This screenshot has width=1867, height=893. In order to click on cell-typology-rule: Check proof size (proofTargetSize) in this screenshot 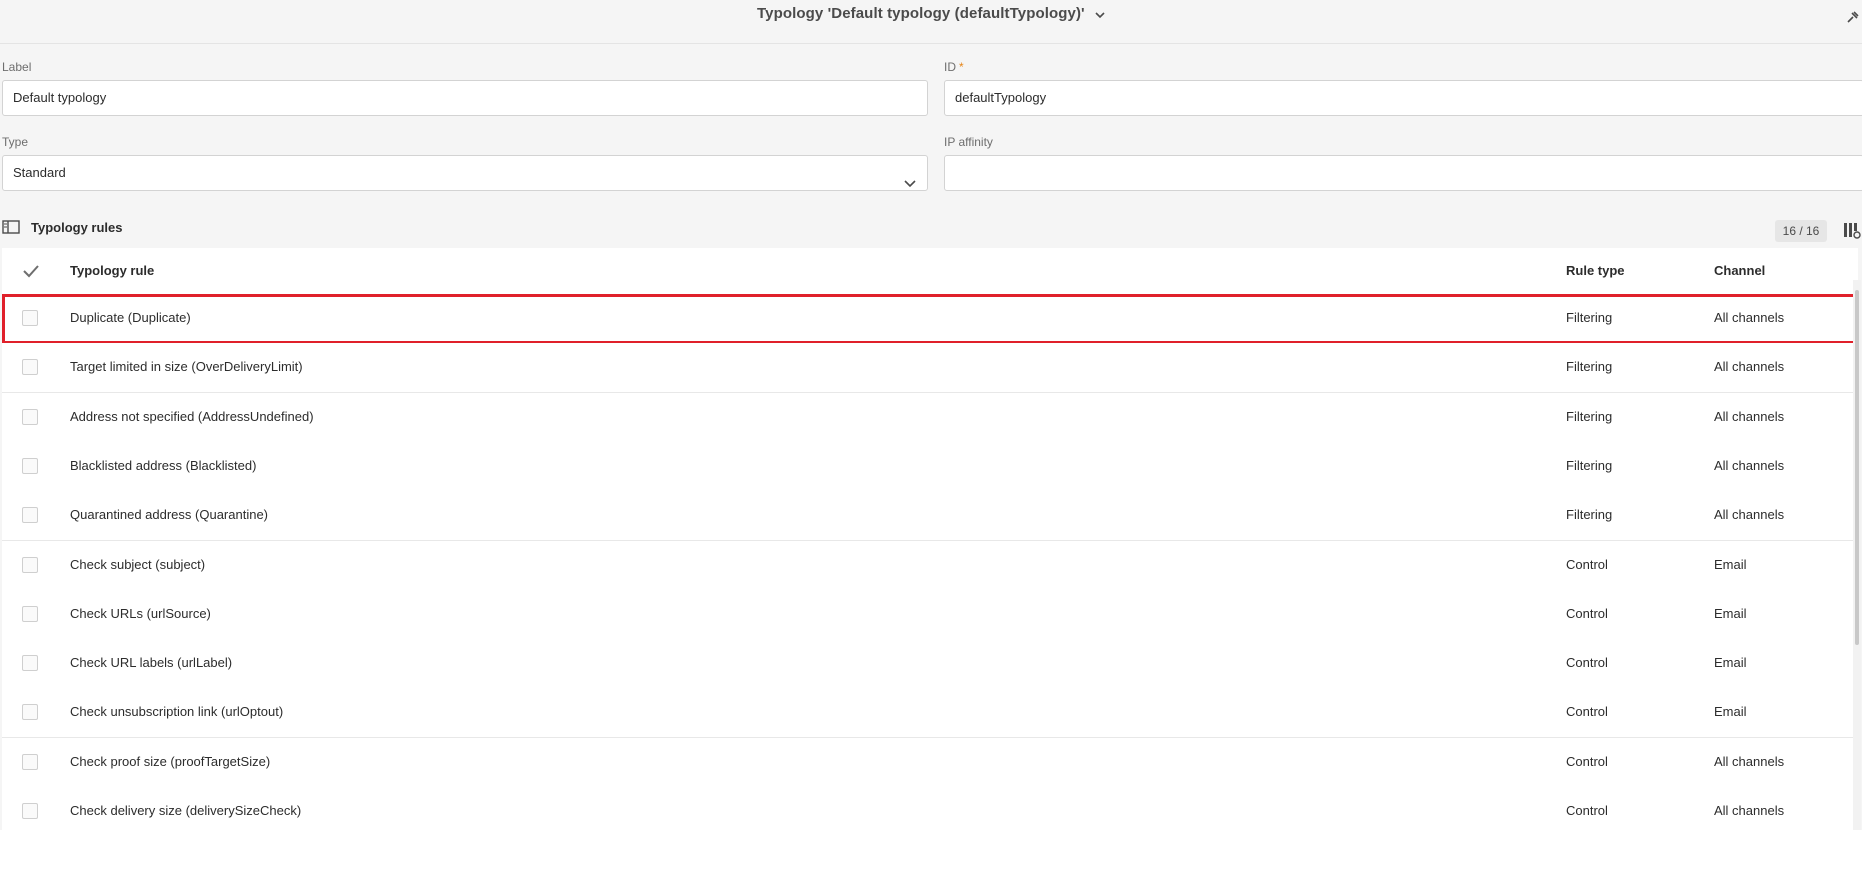, I will do `click(170, 761)`.